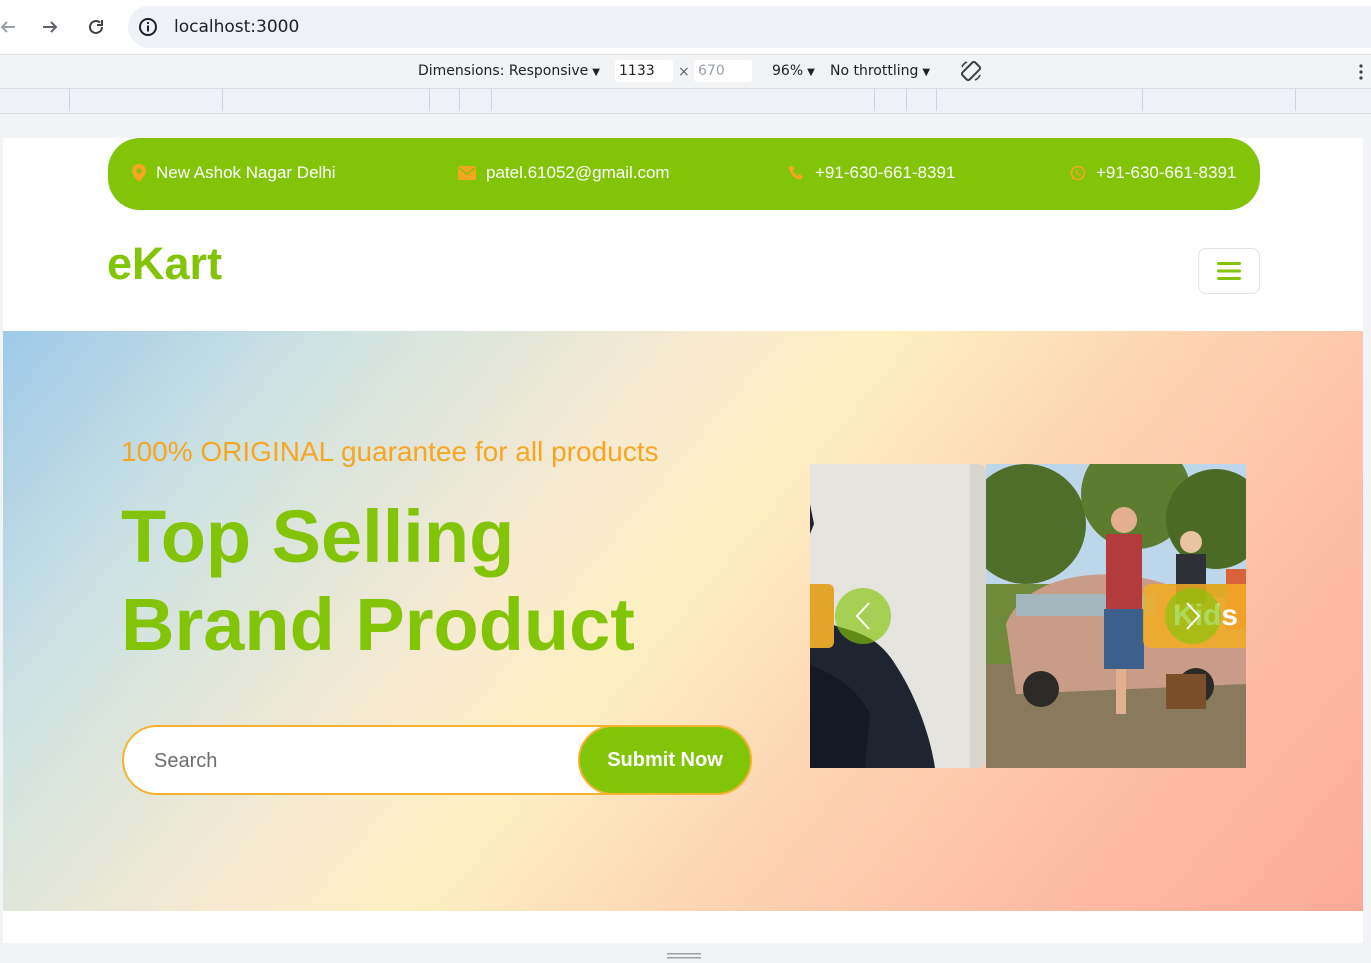 Image resolution: width=1371 pixels, height=963 pixels. I want to click on zoom-label: 96%, so click(788, 71).